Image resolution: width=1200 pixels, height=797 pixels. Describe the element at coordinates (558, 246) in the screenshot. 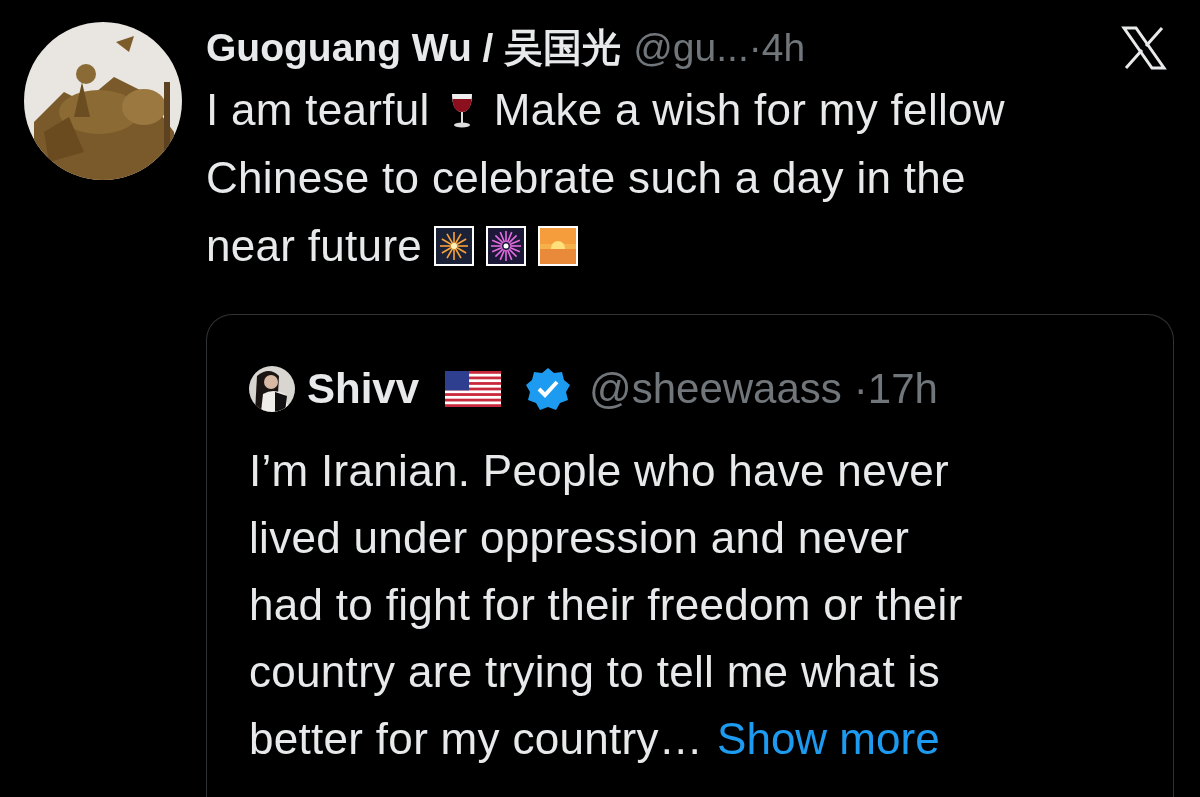

I see `sunrise-icon` at that location.